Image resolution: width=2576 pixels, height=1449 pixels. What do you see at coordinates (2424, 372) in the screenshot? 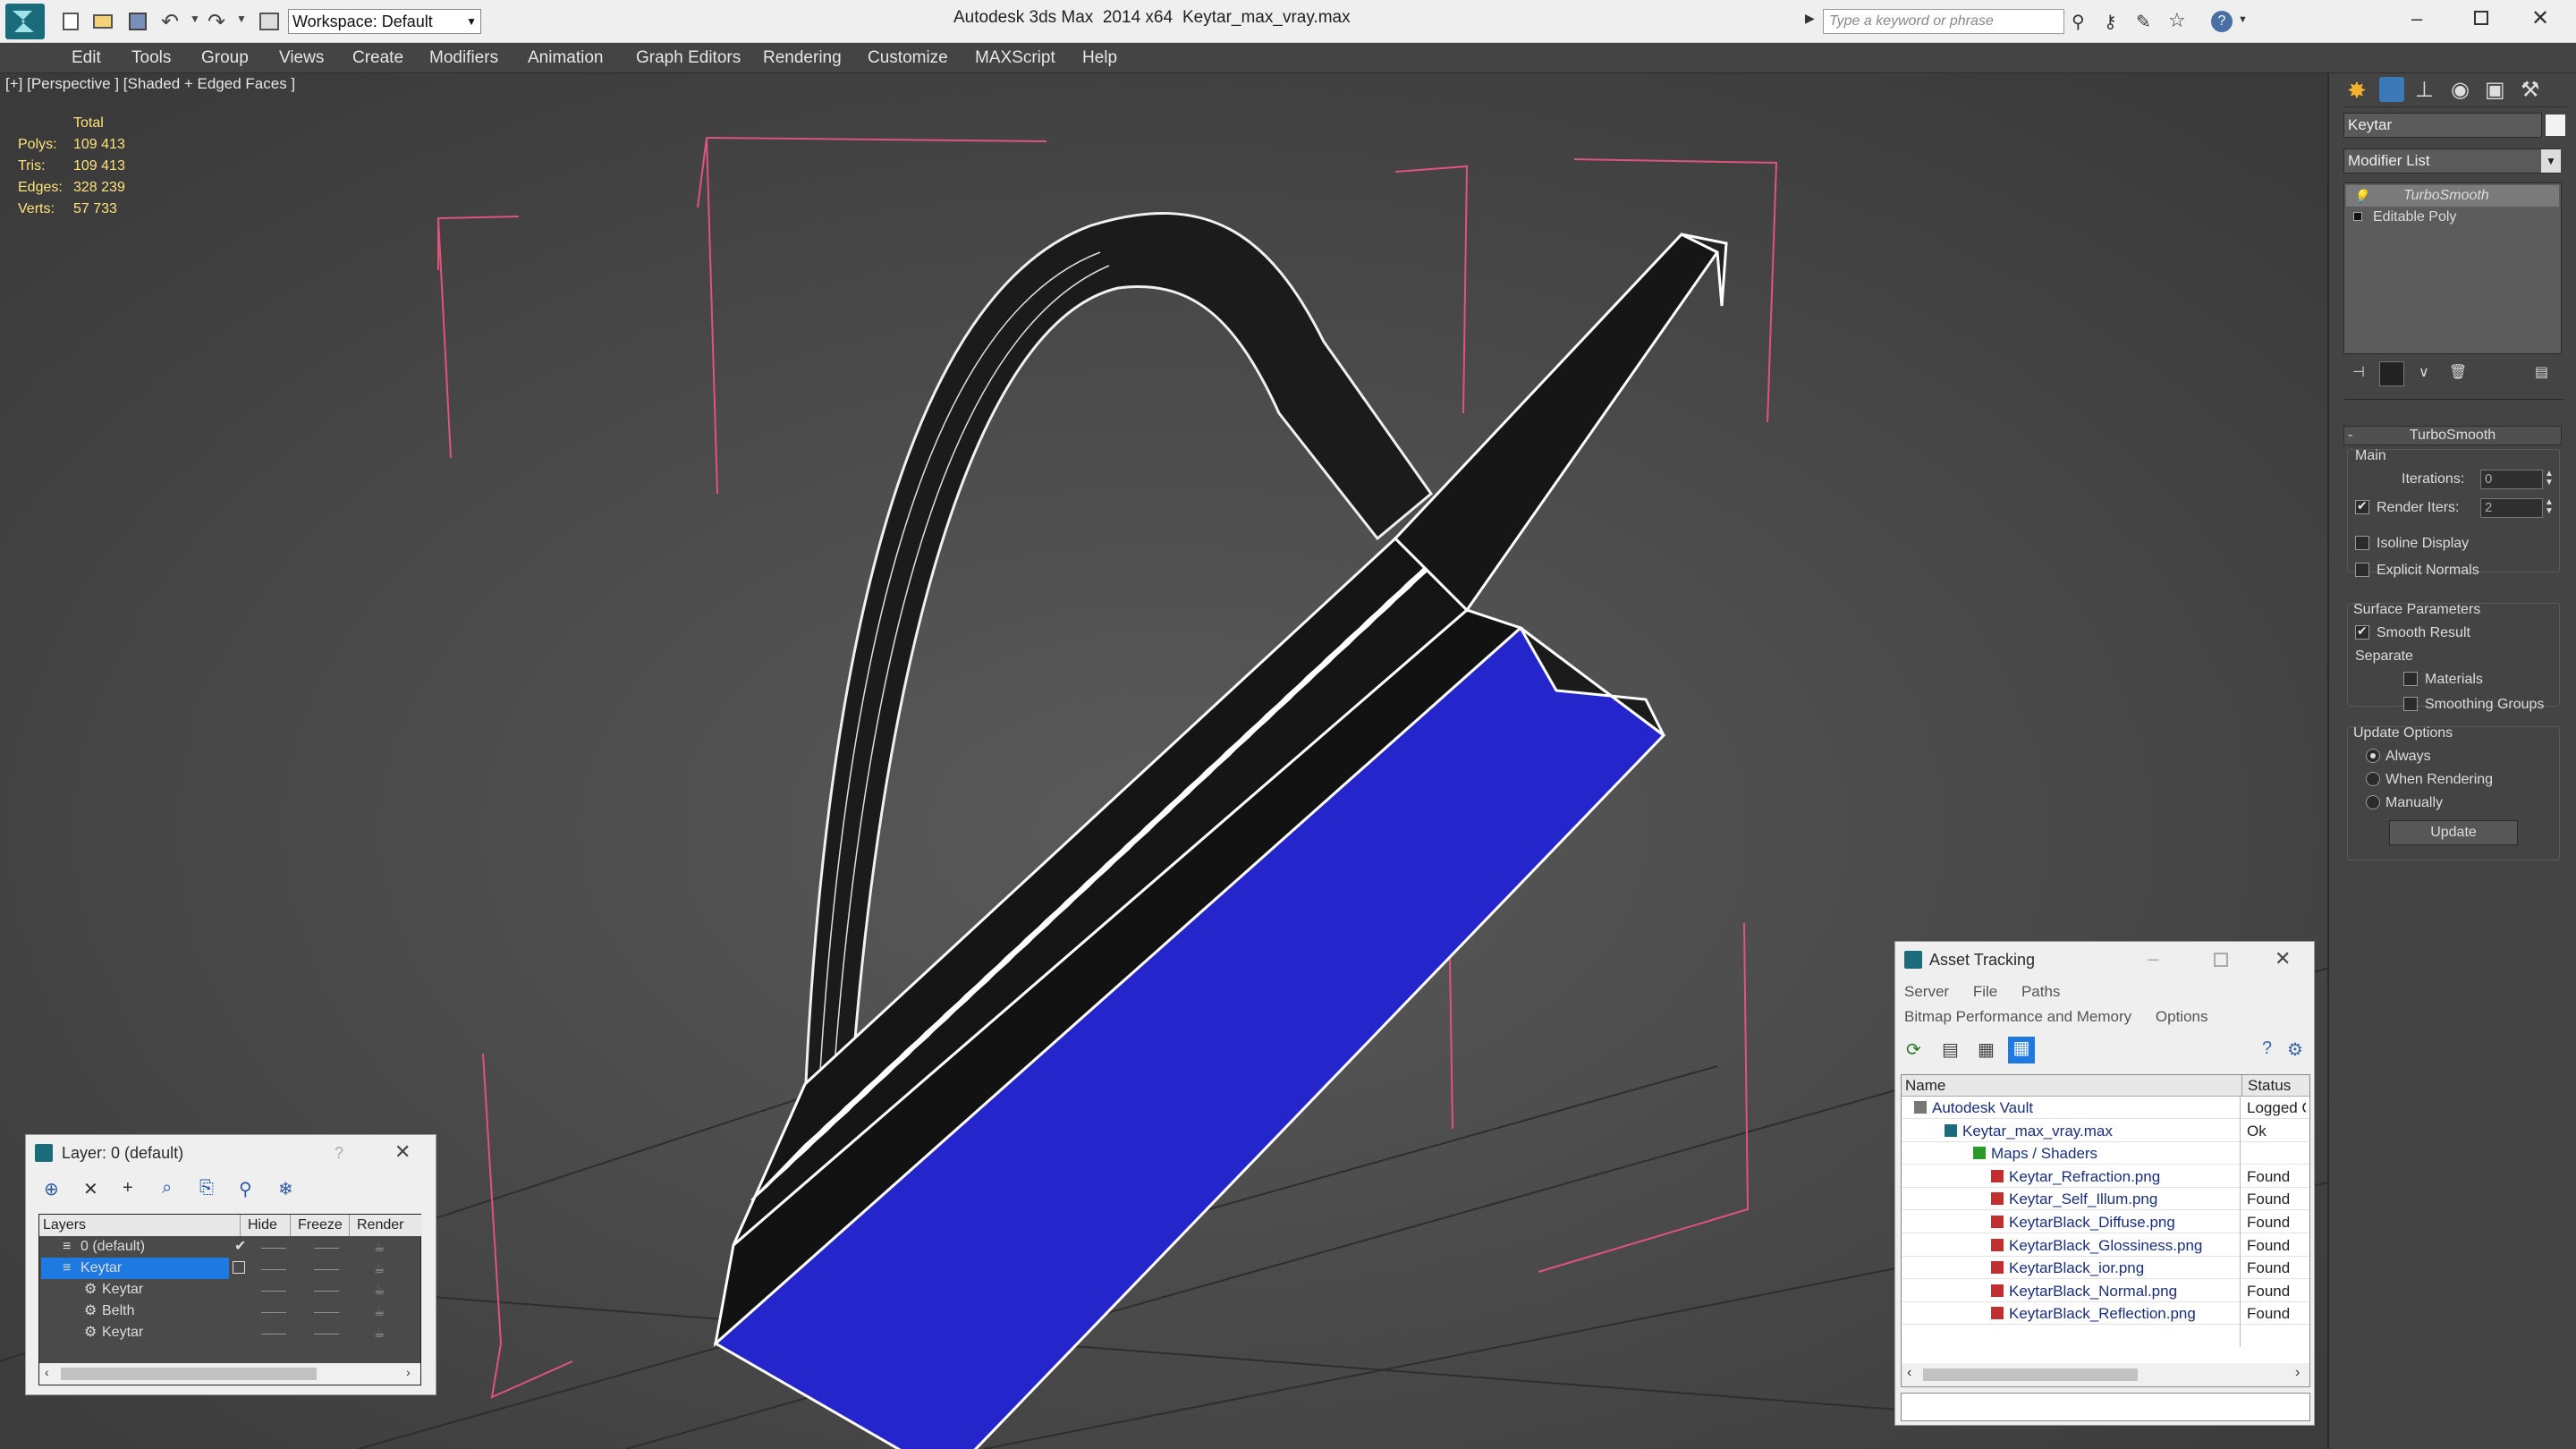
I see `make-unique-icon: ∨` at bounding box center [2424, 372].